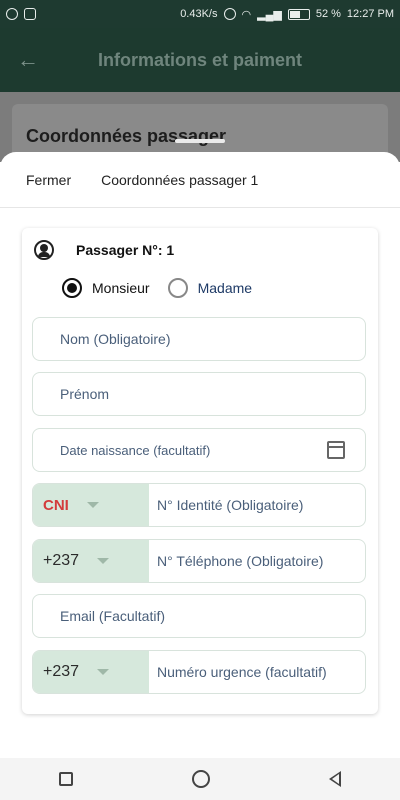  What do you see at coordinates (125, 250) in the screenshot?
I see `passenger-number: Passager N°: 1` at bounding box center [125, 250].